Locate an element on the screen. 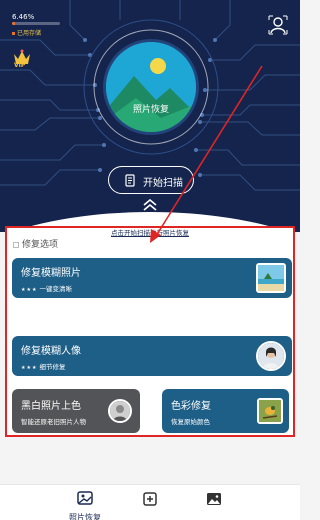  vip-badge: VIP is located at coordinates (19, 65).